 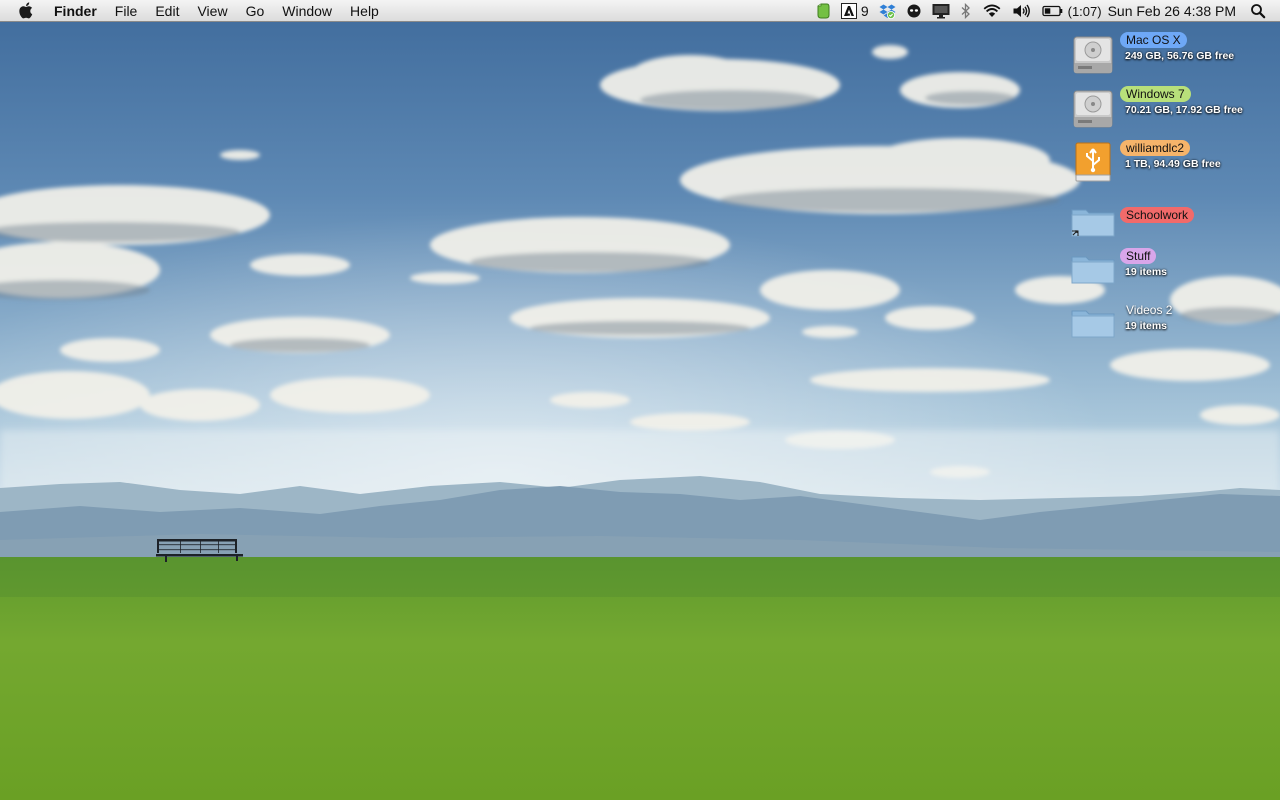 I want to click on menu-view: View, so click(x=212, y=11).